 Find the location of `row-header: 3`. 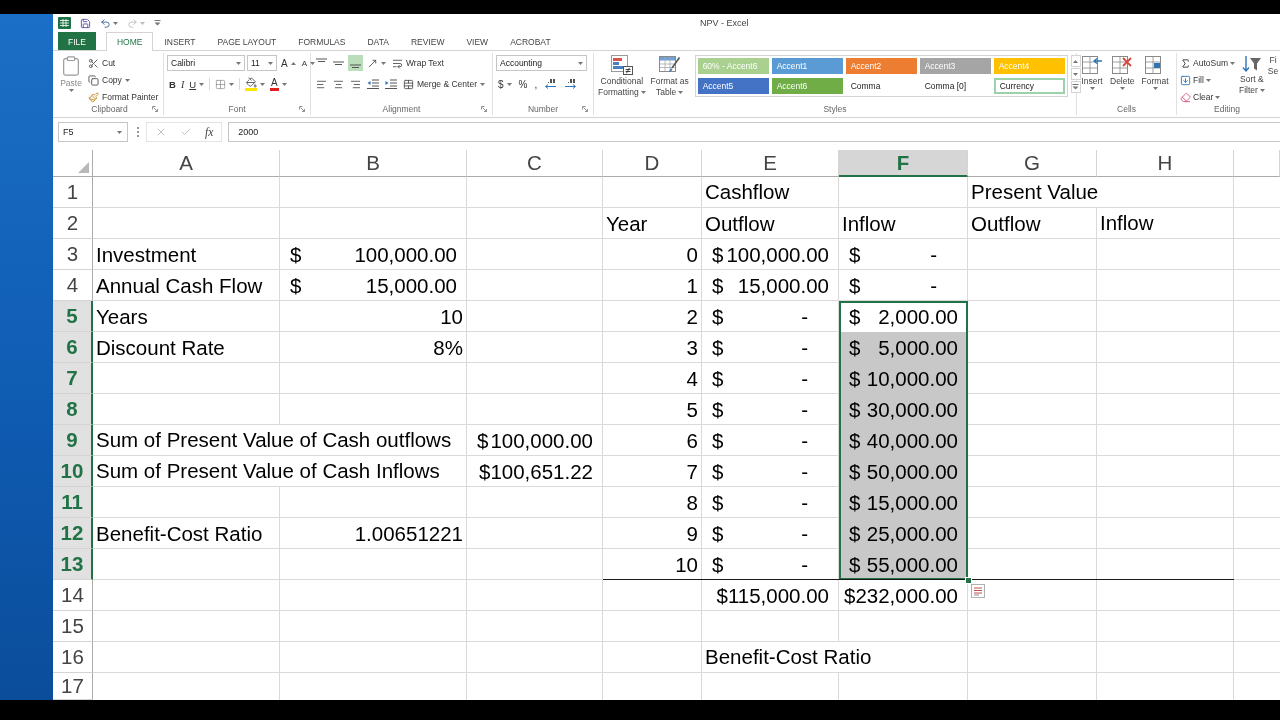

row-header: 3 is located at coordinates (73, 254).